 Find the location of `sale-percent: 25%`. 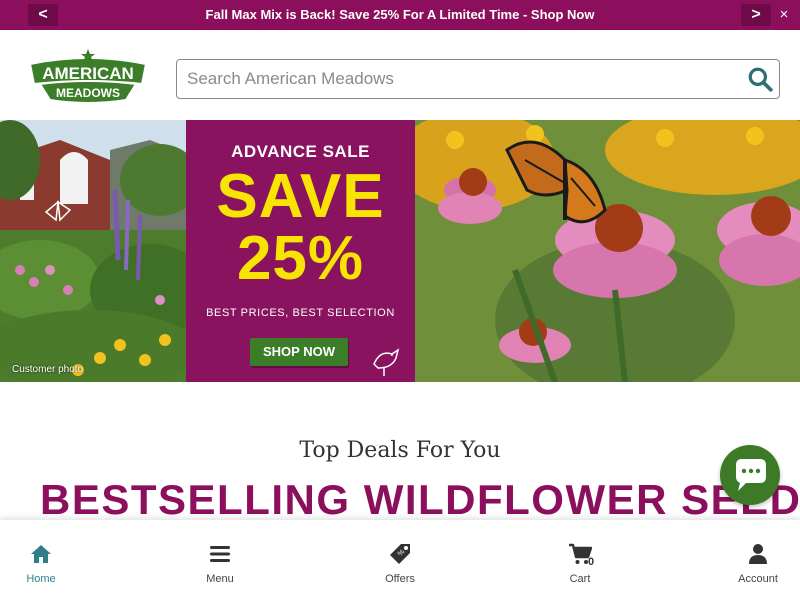

sale-percent: 25% is located at coordinates (300, 258).